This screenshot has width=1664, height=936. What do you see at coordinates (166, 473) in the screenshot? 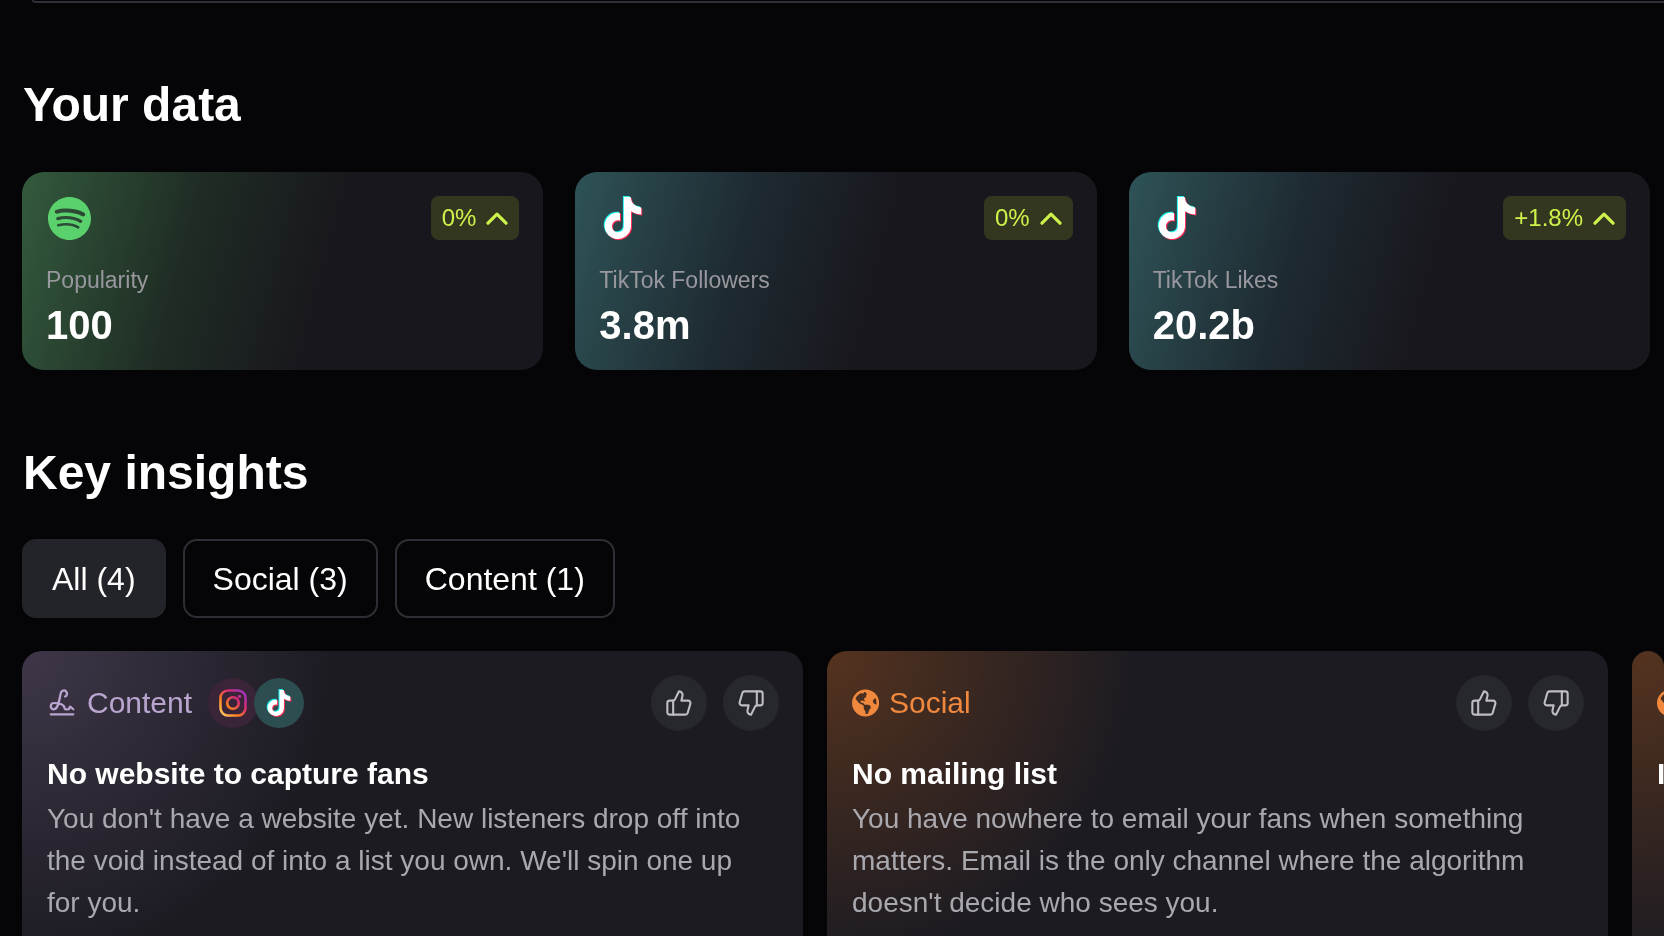
I see `section-heading: Key insights` at bounding box center [166, 473].